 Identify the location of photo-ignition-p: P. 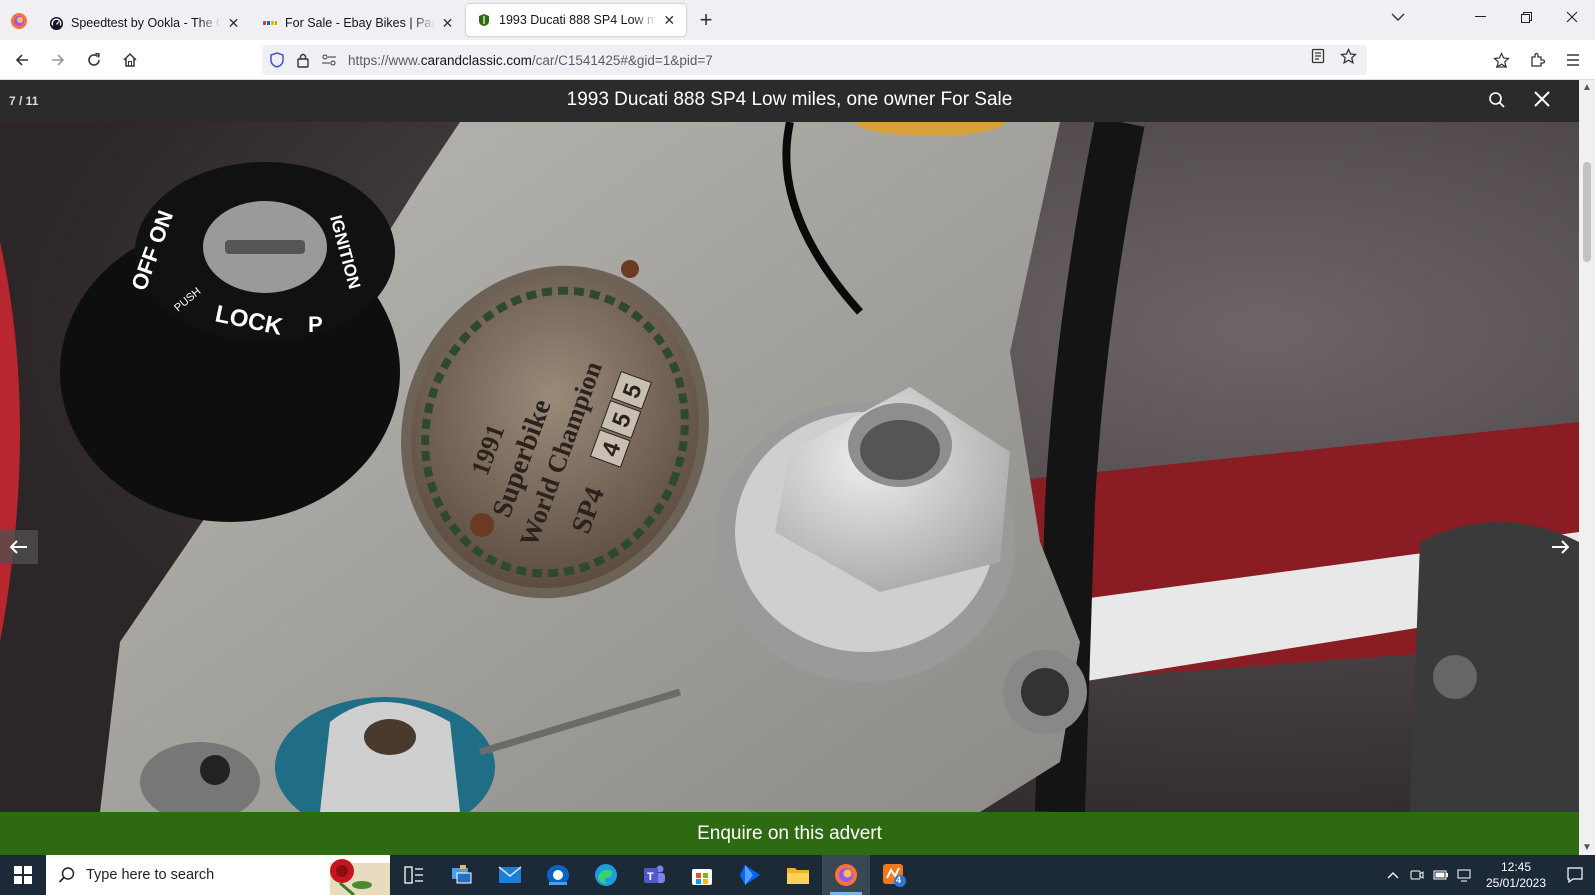
(315, 324).